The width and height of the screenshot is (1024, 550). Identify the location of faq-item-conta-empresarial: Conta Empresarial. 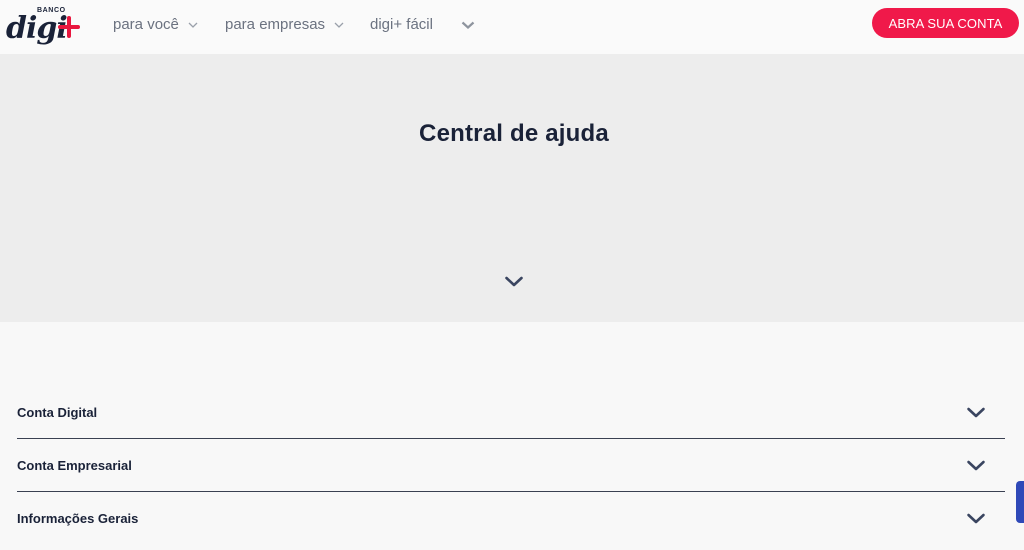
(511, 465).